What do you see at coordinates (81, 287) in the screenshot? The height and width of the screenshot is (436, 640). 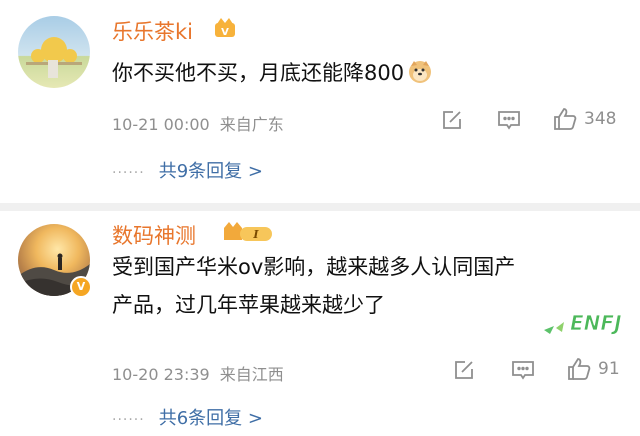 I see `verified-badge: V` at bounding box center [81, 287].